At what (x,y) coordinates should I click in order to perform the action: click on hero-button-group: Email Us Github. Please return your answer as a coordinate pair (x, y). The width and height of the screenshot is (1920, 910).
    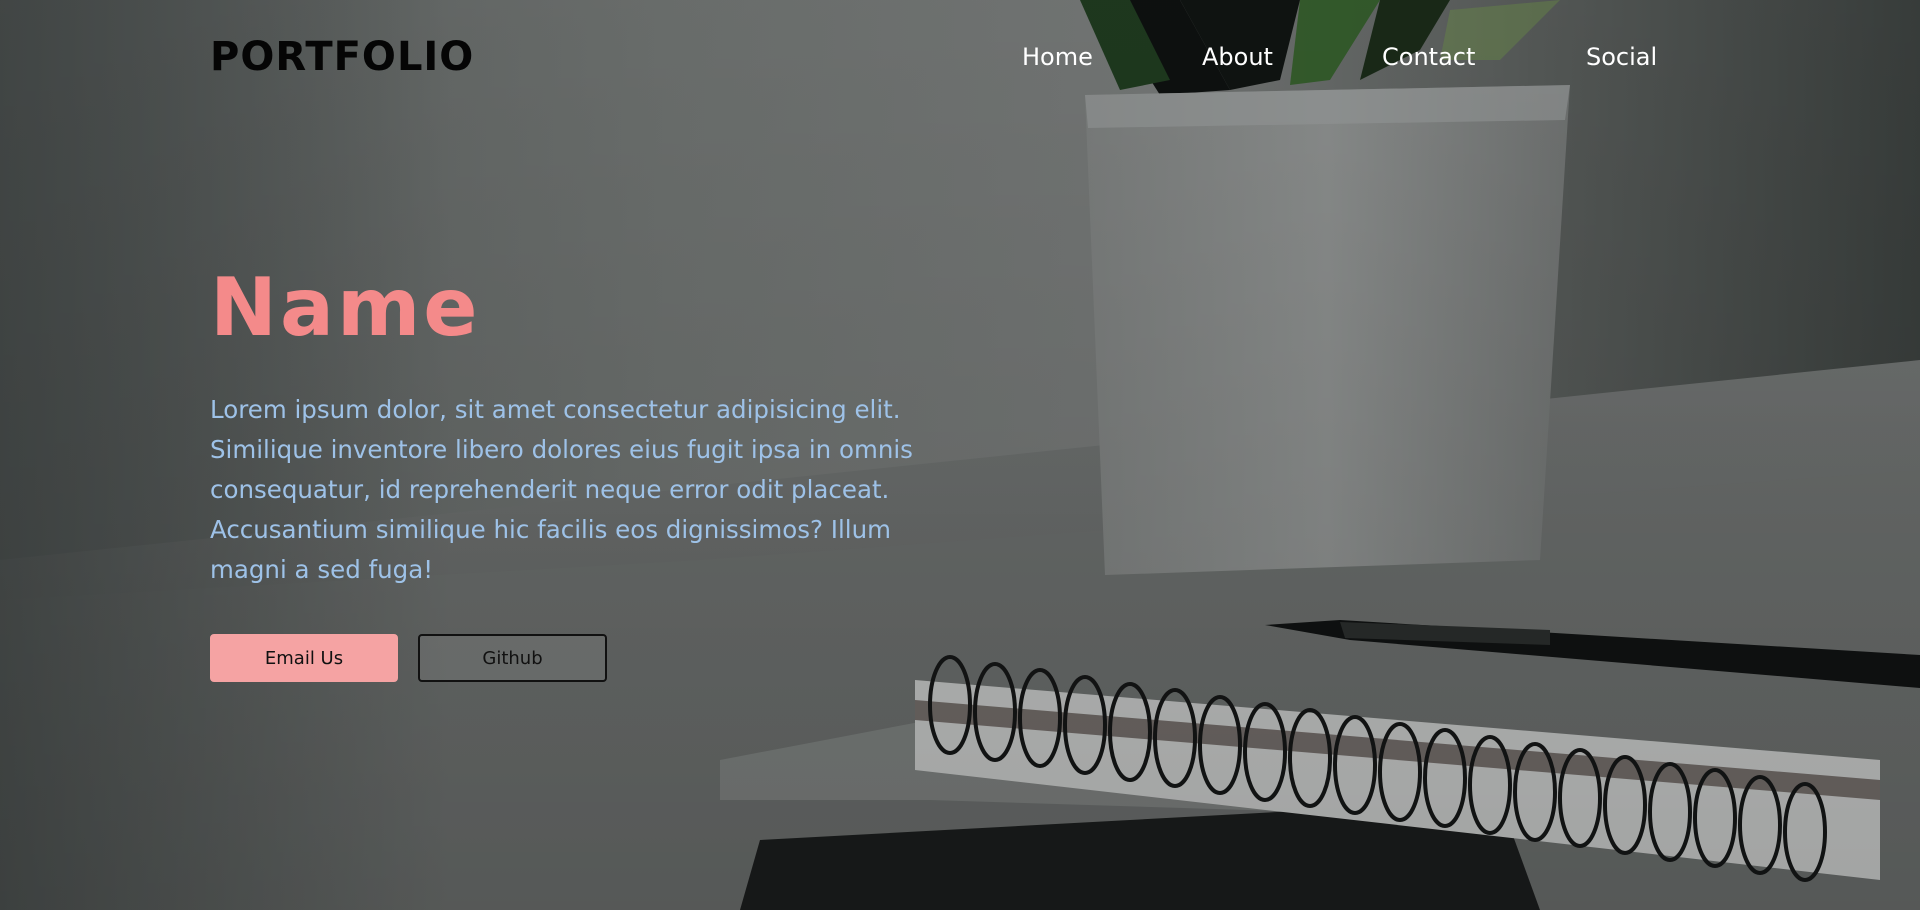
    Looking at the image, I should click on (590, 658).